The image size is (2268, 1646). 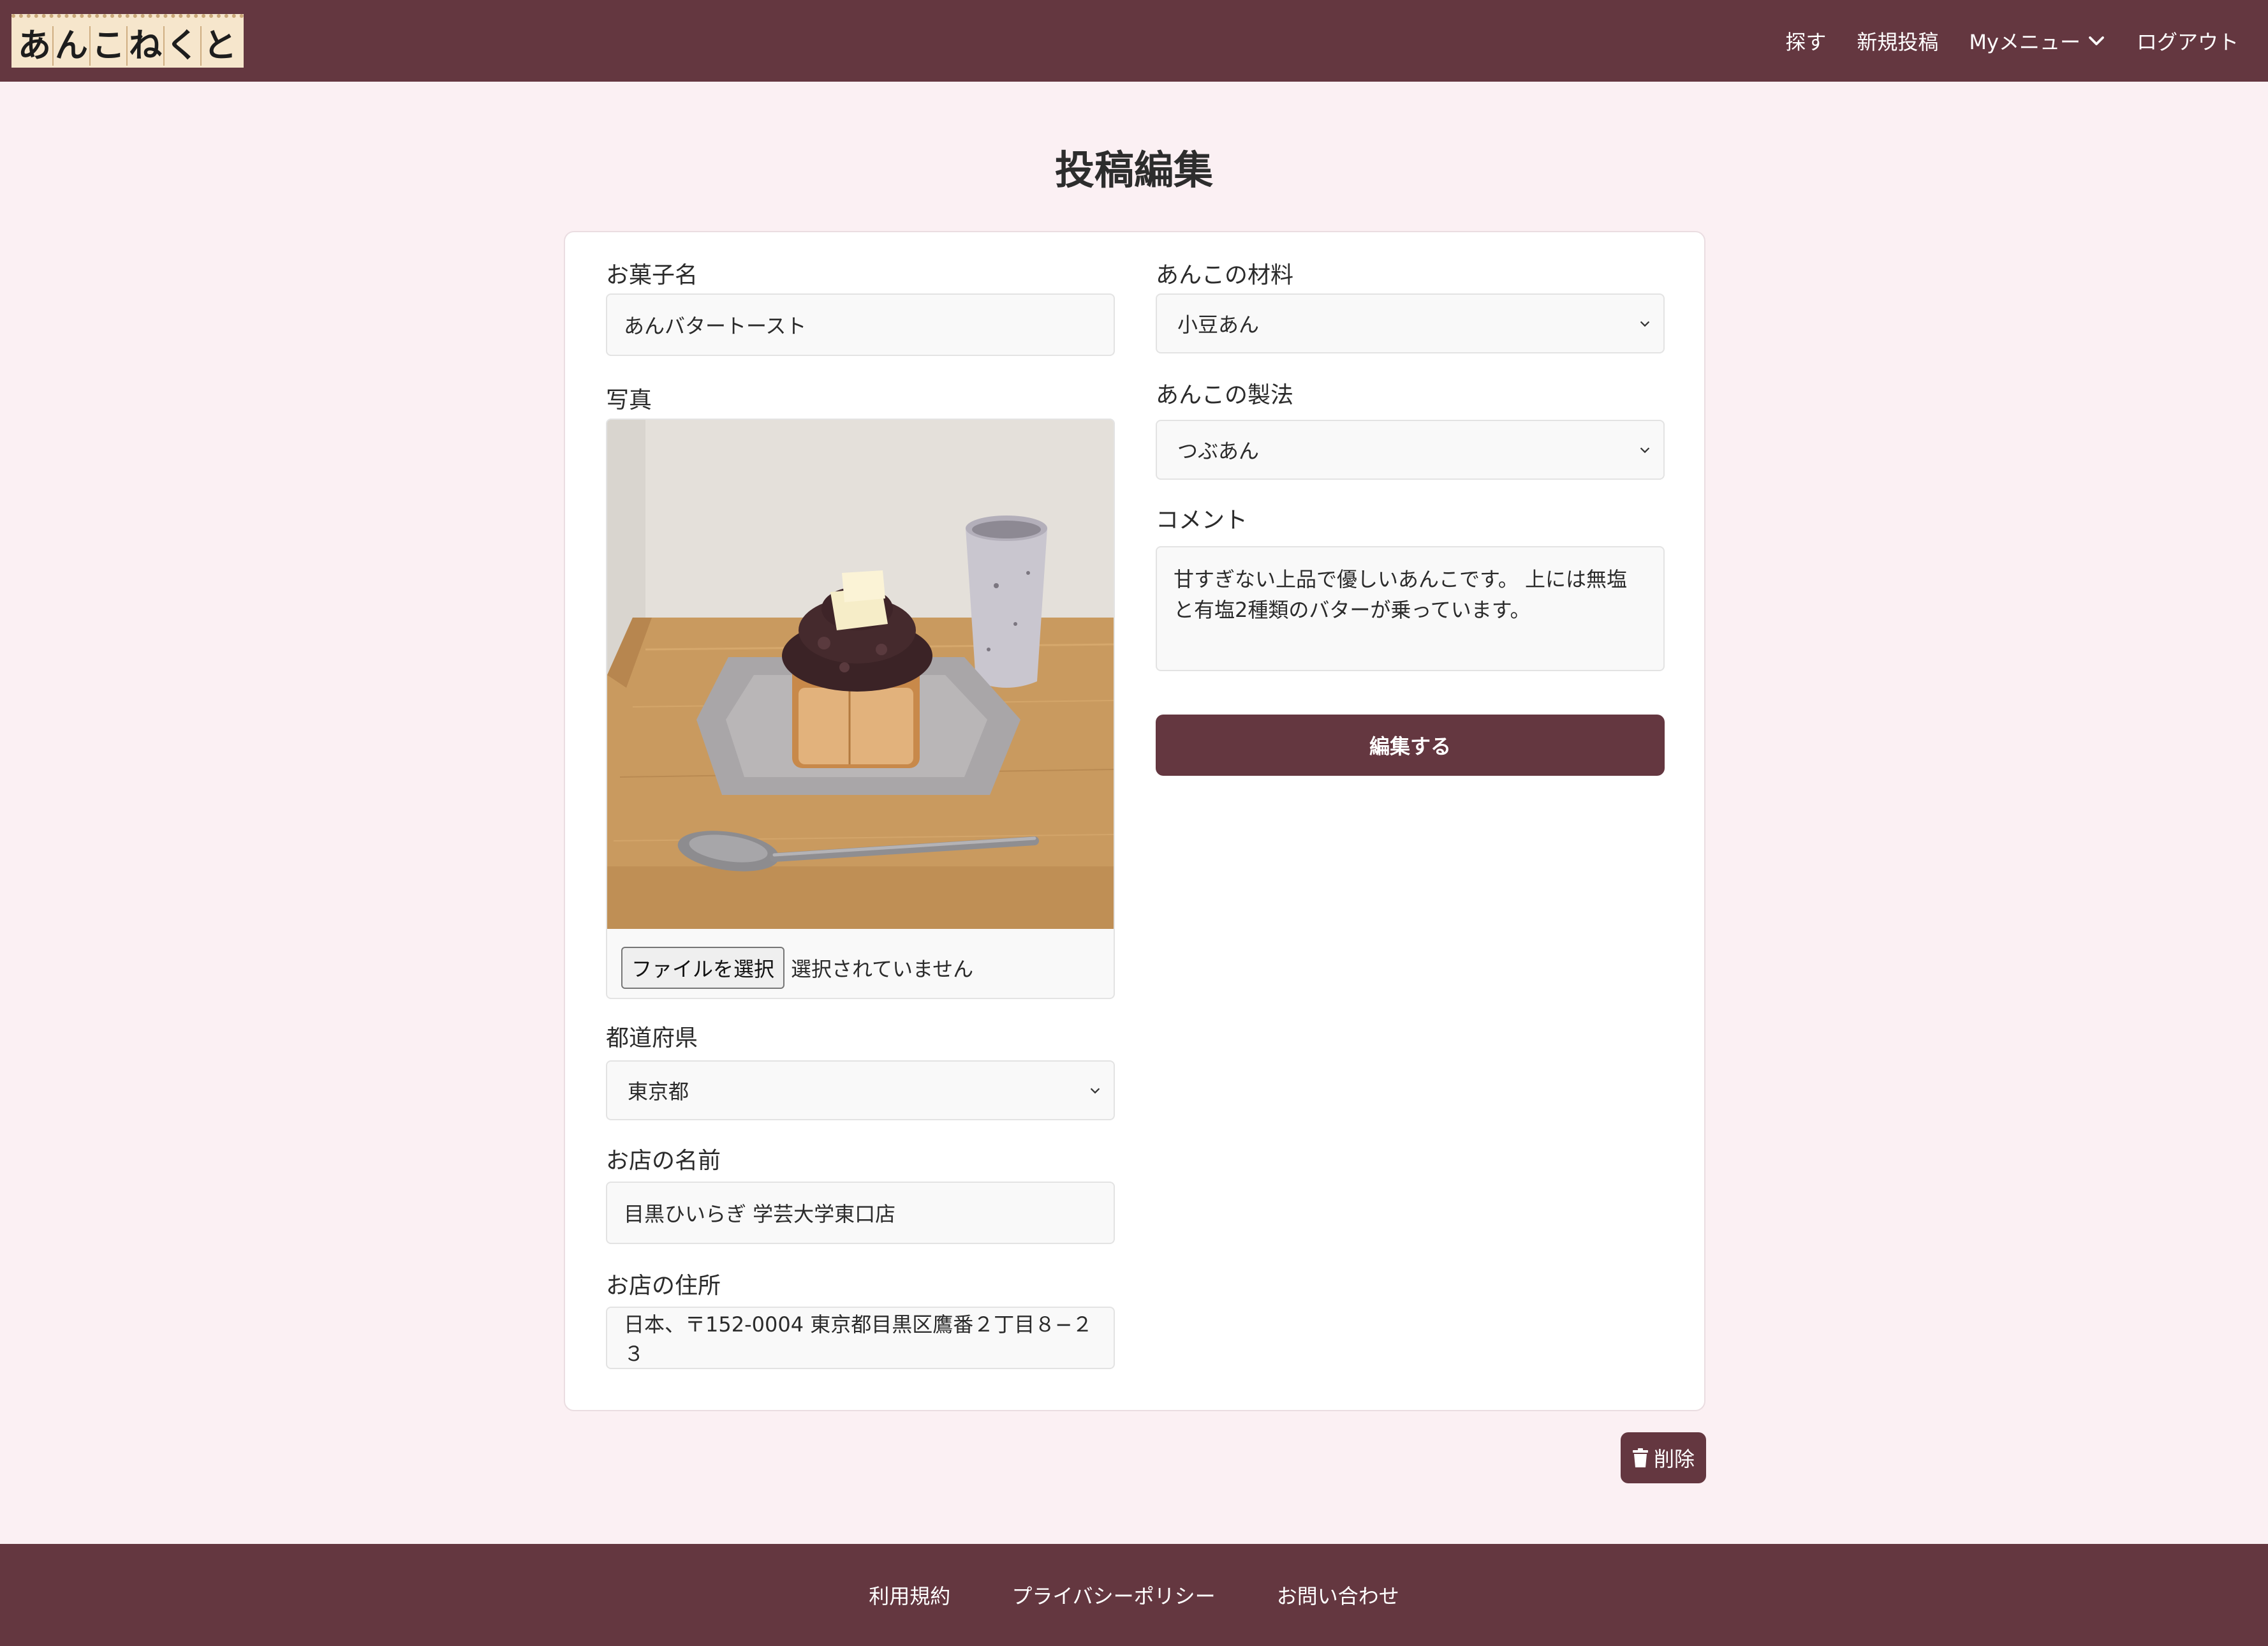 What do you see at coordinates (1218, 325) in the screenshot?
I see `anko-material-value: 小豆あん` at bounding box center [1218, 325].